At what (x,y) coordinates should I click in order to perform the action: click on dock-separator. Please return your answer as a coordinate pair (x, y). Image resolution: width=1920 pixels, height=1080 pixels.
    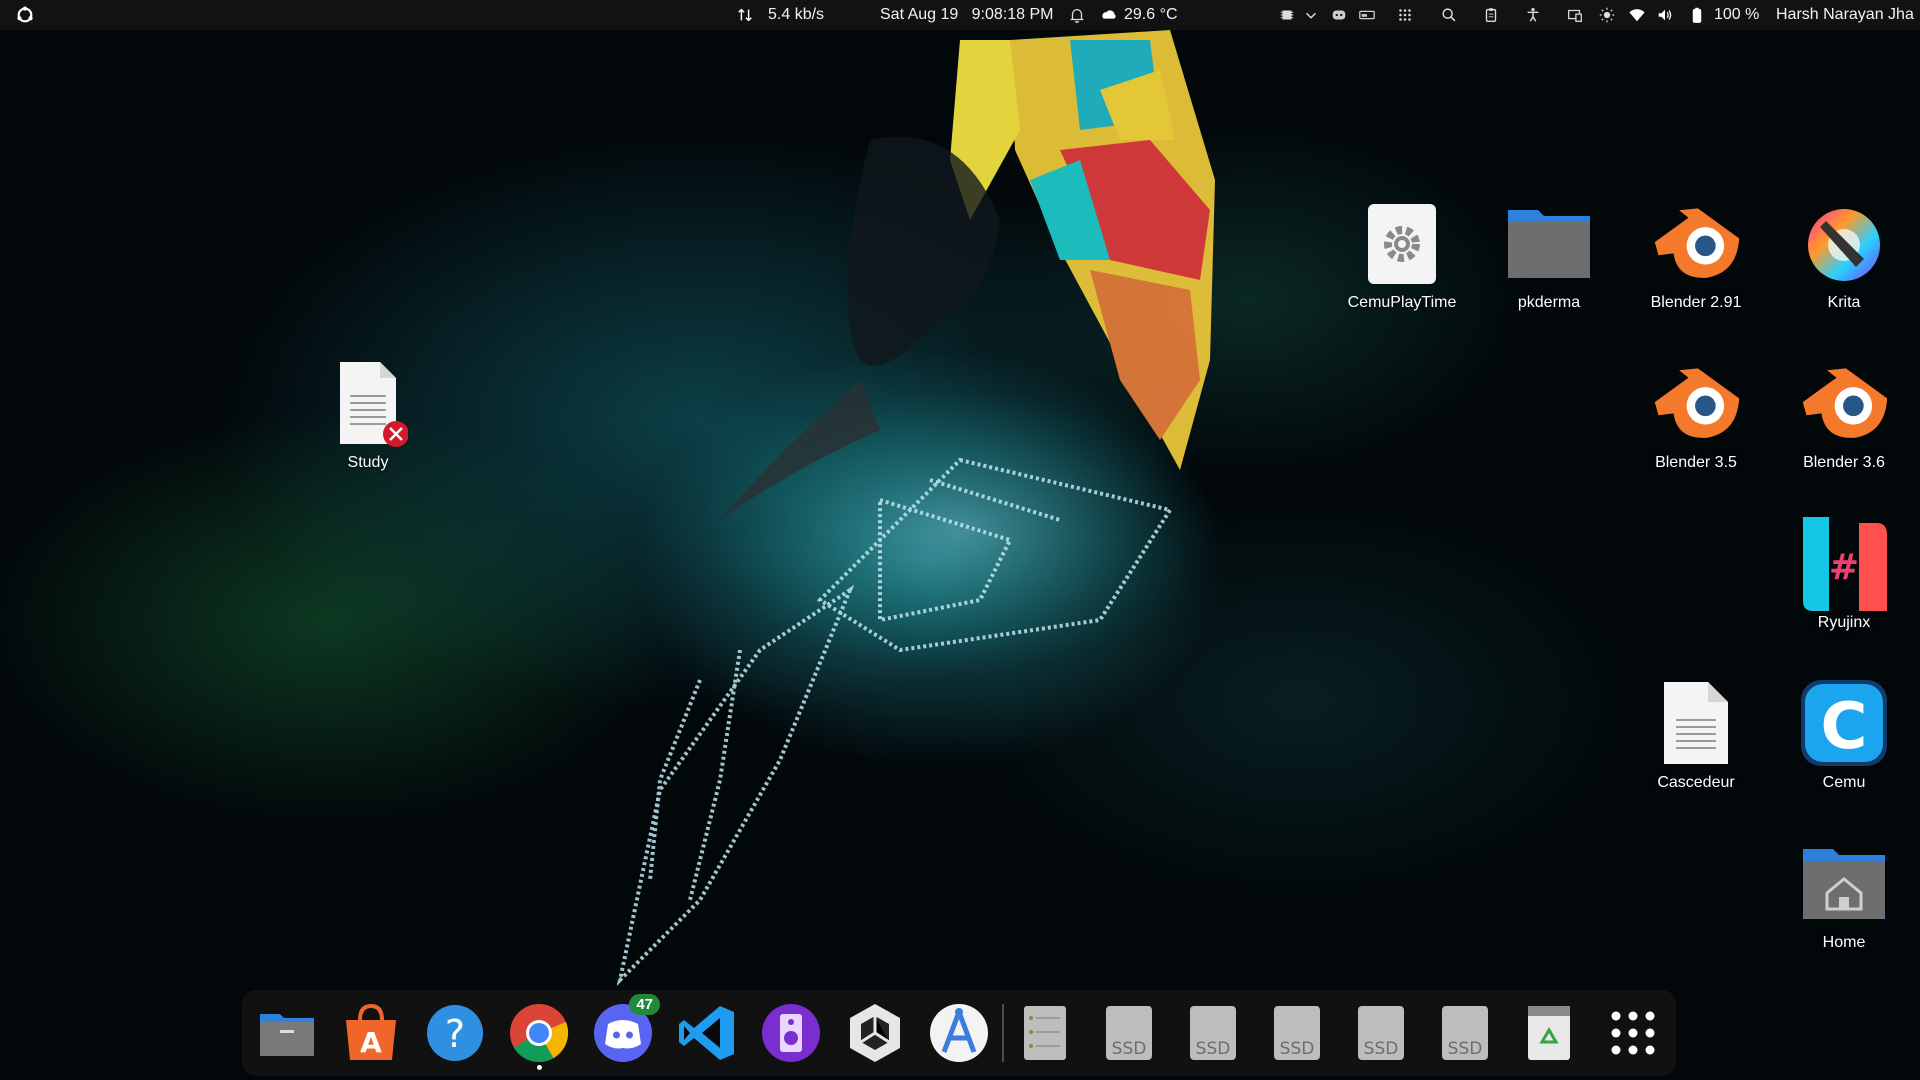
    Looking at the image, I should click on (1003, 1033).